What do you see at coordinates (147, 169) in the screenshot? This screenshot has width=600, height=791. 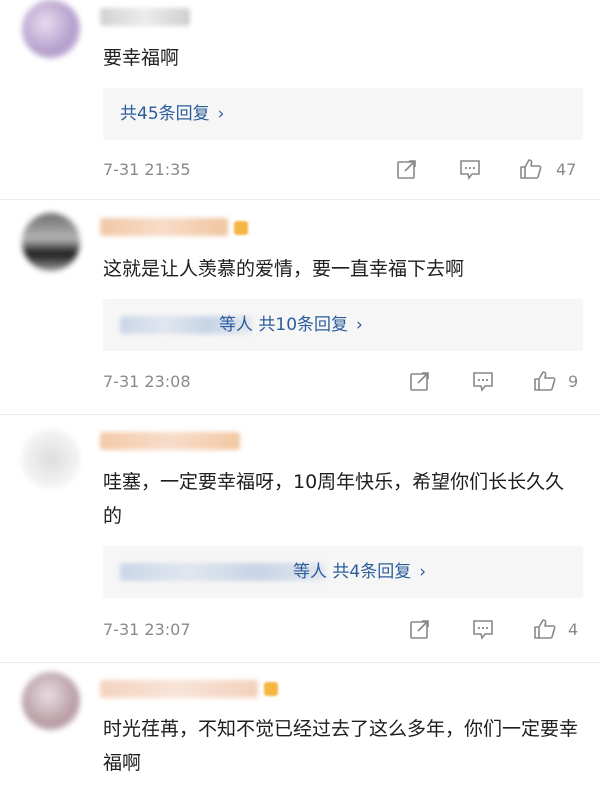 I see `timestamp: 7-31 21:35` at bounding box center [147, 169].